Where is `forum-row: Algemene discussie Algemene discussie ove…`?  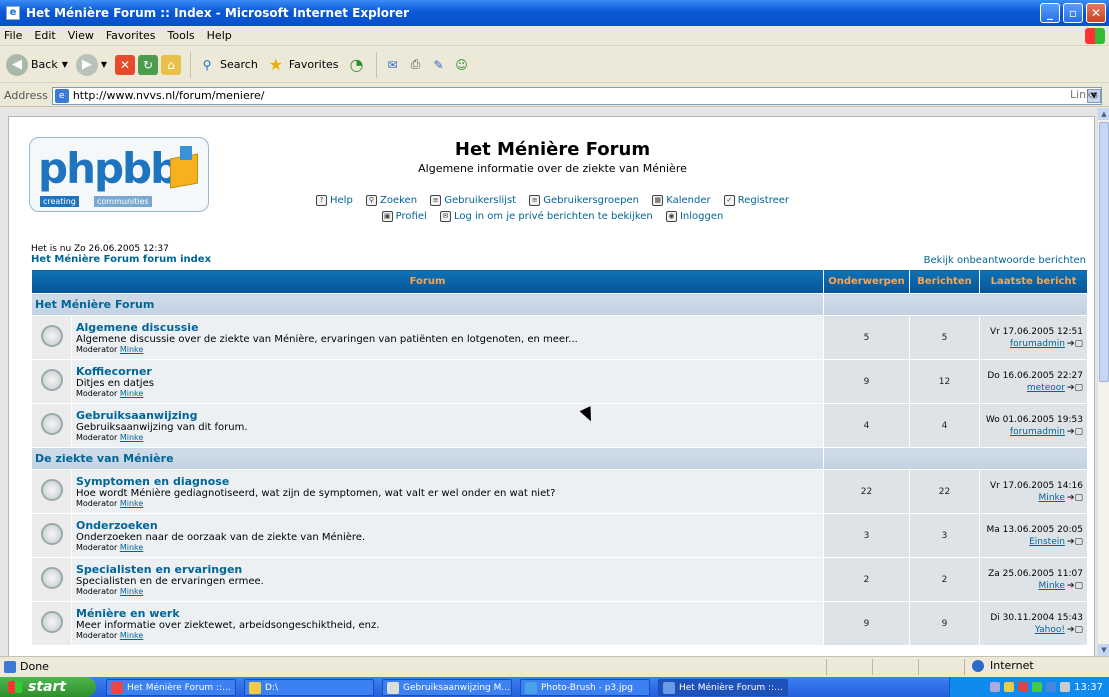 forum-row: Algemene discussie Algemene discussie ove… is located at coordinates (559, 337).